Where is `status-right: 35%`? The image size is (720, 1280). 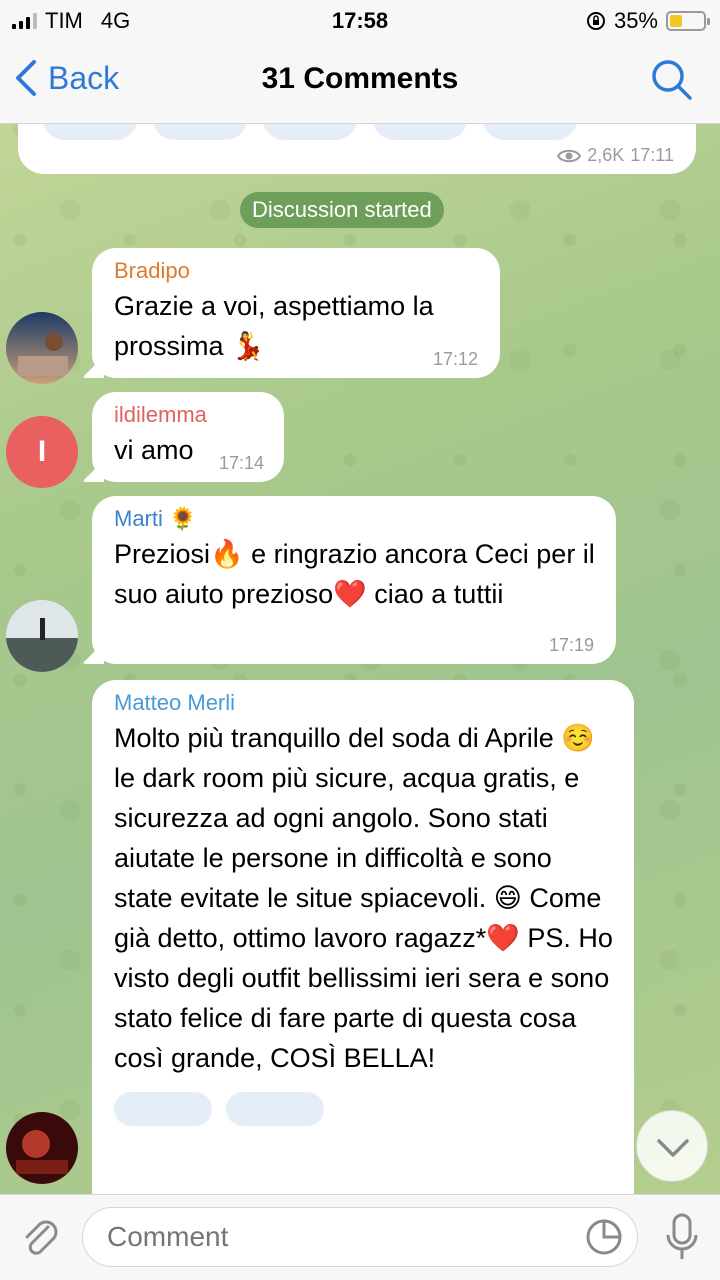
status-right: 35% is located at coordinates (648, 21).